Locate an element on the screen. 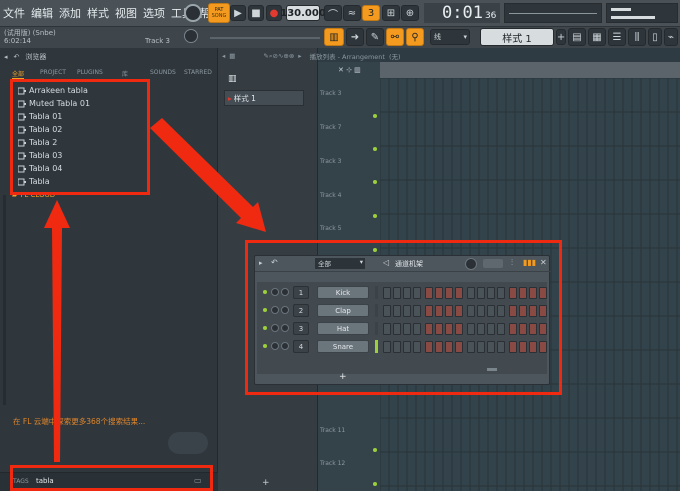 The height and width of the screenshot is (491, 680). metronome-button: ⌒ is located at coordinates (333, 13).